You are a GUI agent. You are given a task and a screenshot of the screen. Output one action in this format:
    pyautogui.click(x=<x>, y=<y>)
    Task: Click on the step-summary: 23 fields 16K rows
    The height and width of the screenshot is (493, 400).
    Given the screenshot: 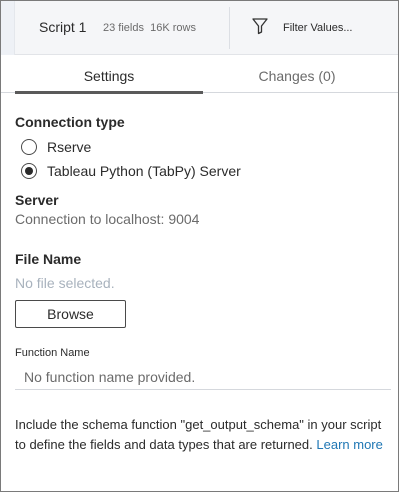 What is the action you would take?
    pyautogui.click(x=149, y=28)
    